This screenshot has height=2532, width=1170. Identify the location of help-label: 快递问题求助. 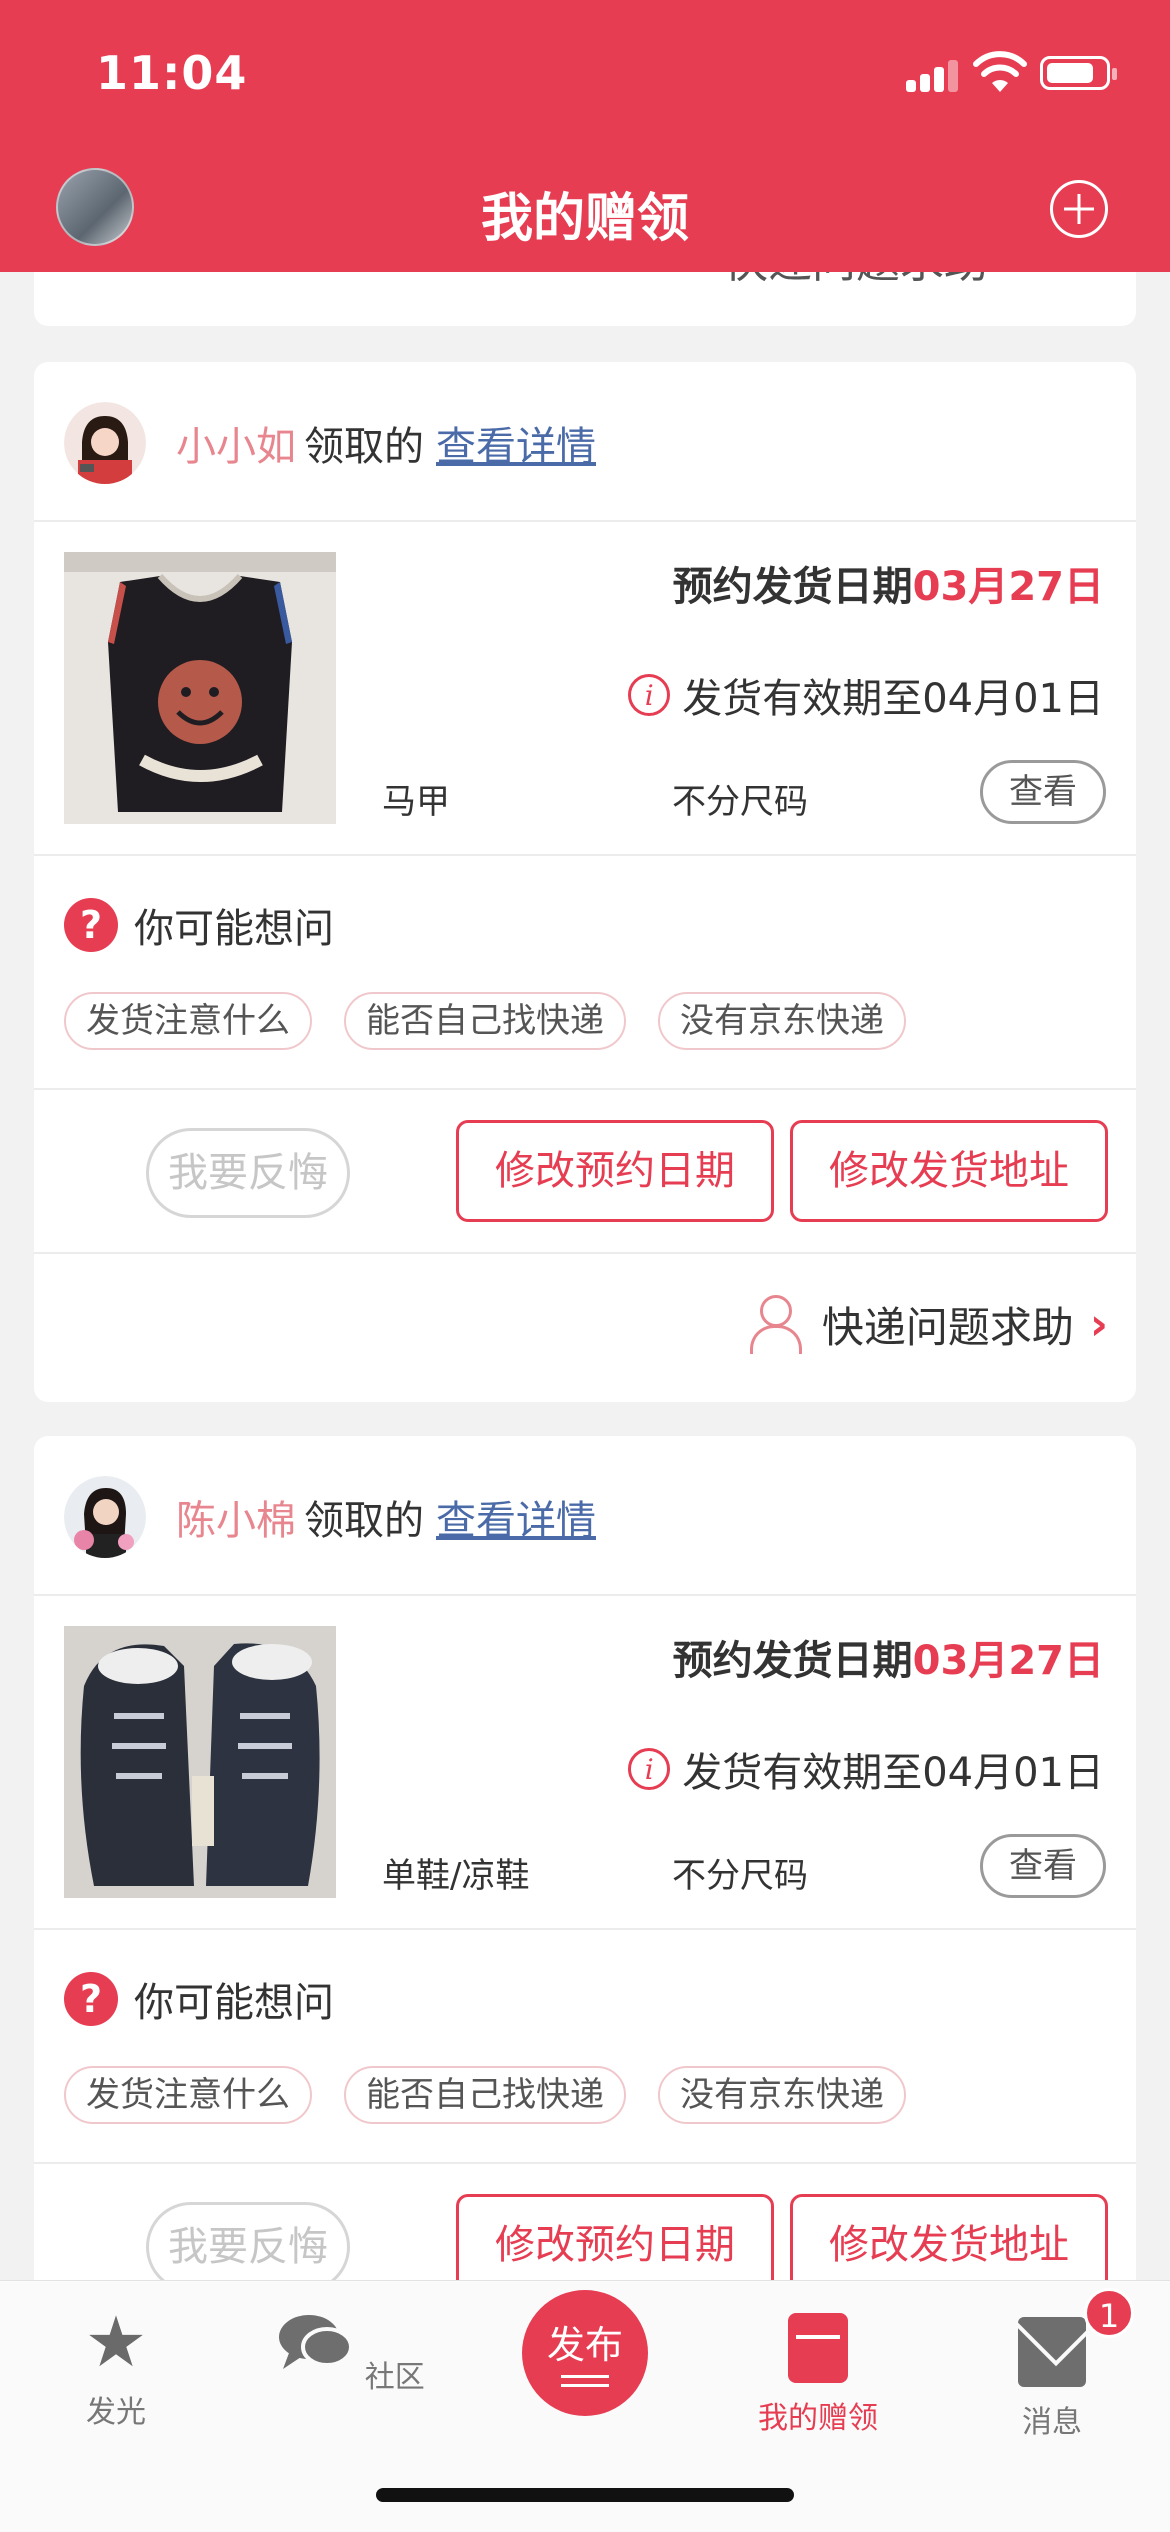
(947, 1327).